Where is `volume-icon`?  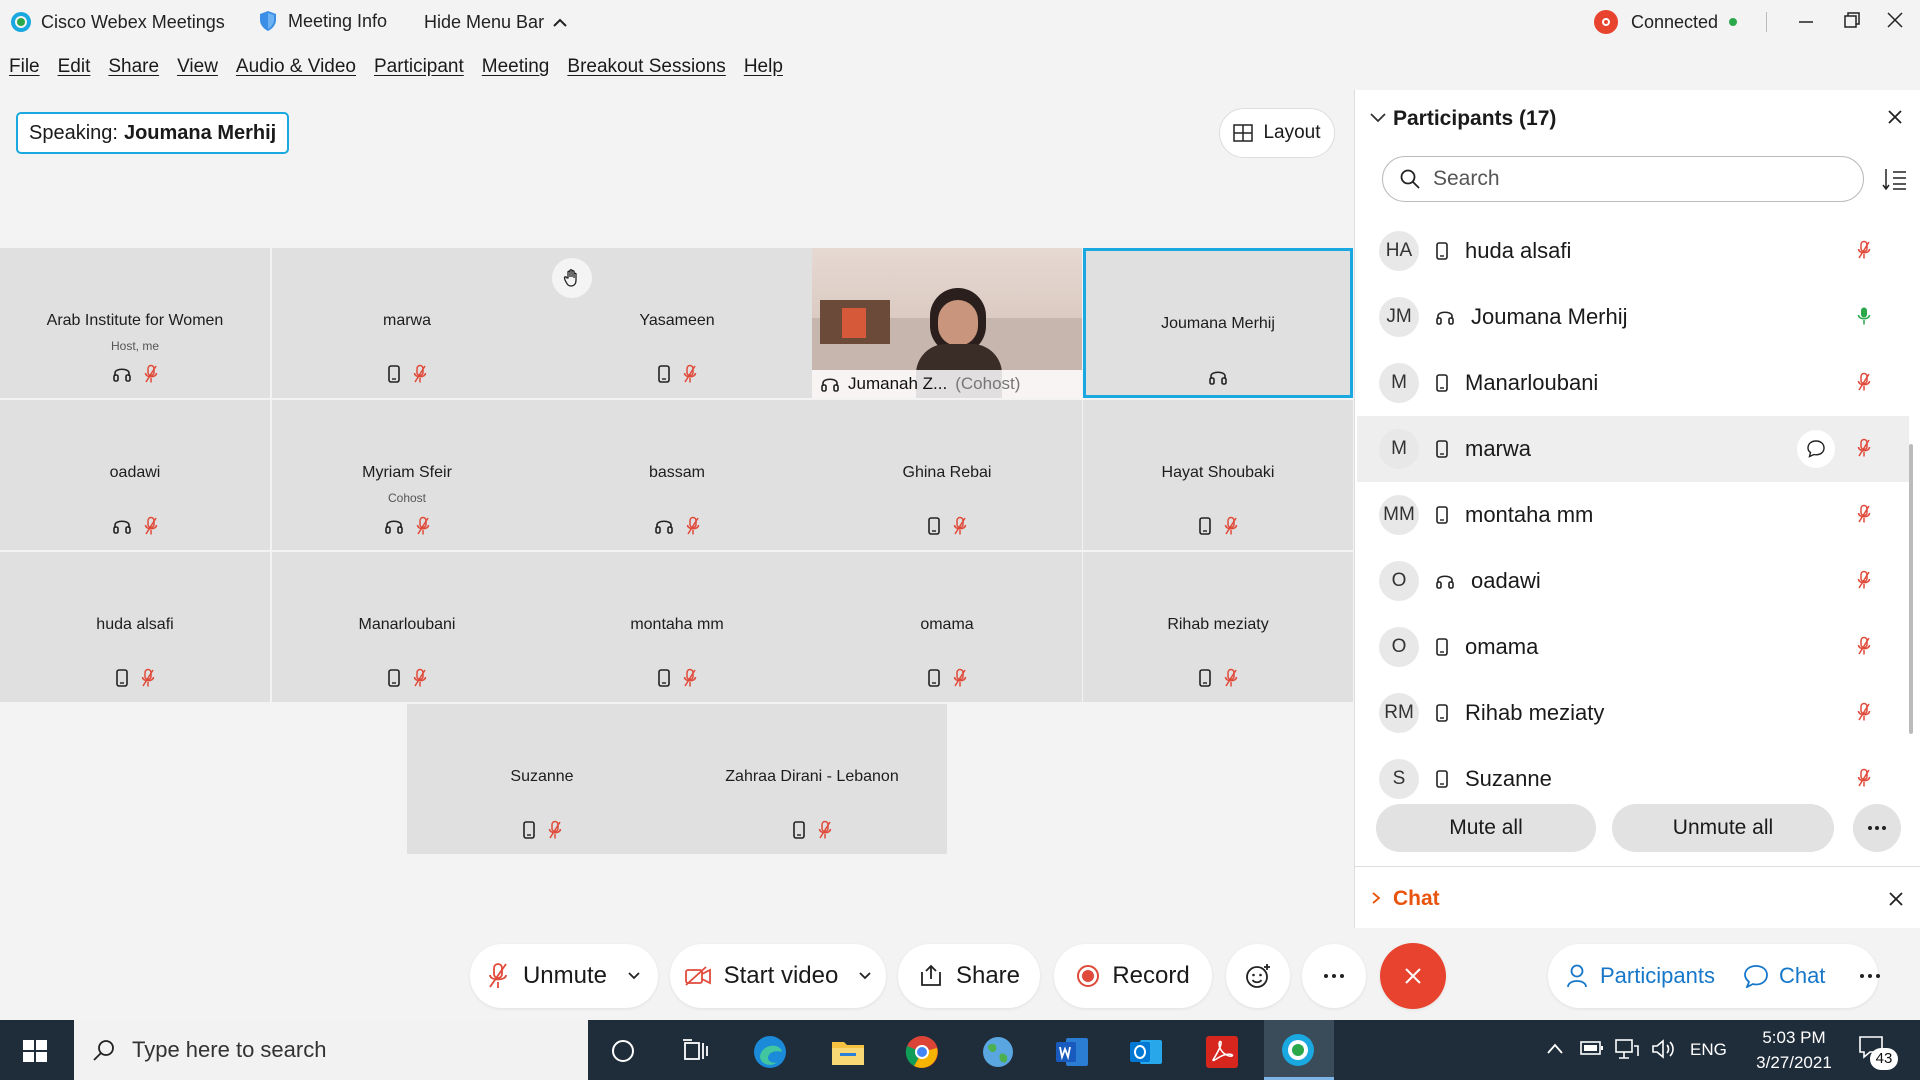 volume-icon is located at coordinates (1663, 1049).